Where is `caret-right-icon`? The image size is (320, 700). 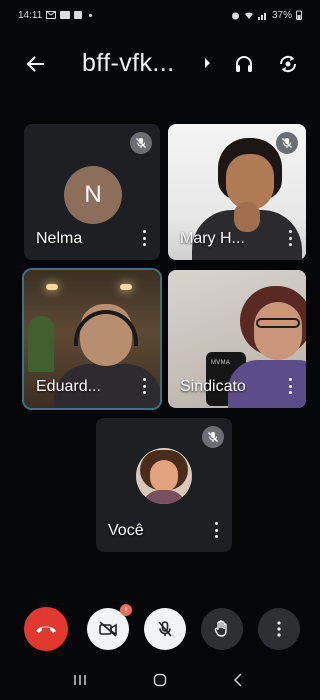 caret-right-icon is located at coordinates (207, 63).